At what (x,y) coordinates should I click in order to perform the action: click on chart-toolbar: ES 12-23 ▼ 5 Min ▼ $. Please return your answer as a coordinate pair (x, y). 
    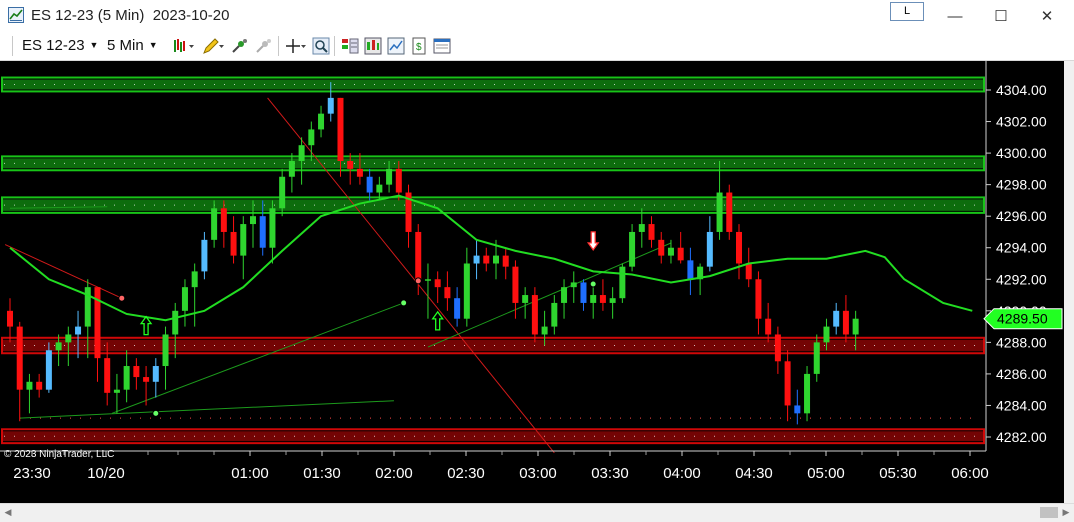
    Looking at the image, I should click on (537, 46).